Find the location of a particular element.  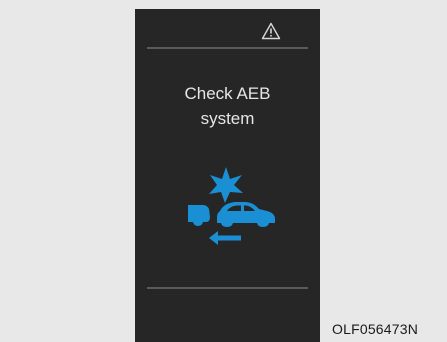

direction-arrow-icon is located at coordinates (225, 238).